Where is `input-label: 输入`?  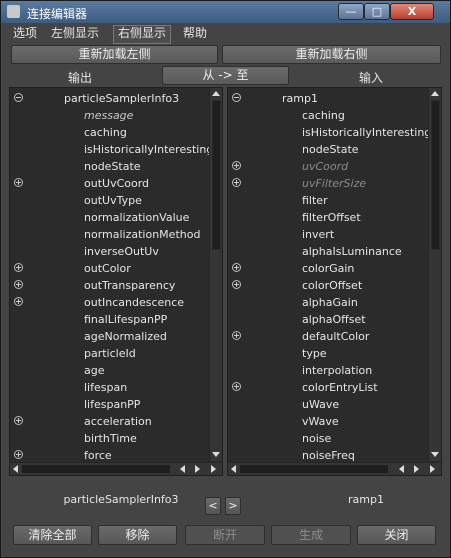
input-label: 输入 is located at coordinates (370, 78).